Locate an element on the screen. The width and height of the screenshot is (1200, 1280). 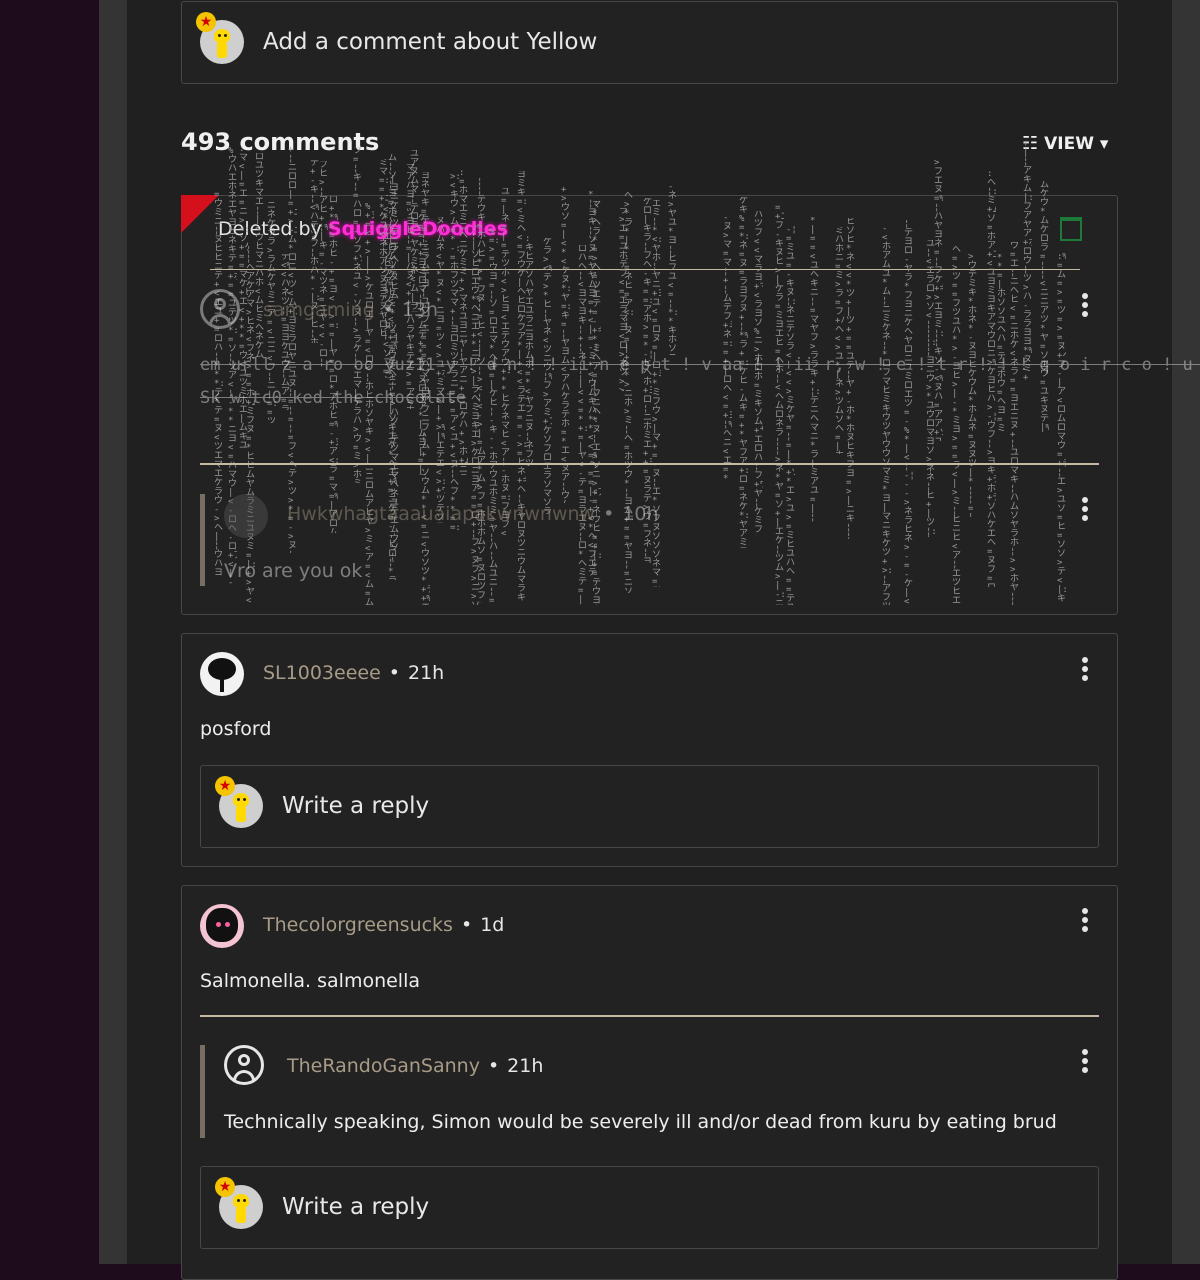
reply-avatar is located at coordinates (246, 516).